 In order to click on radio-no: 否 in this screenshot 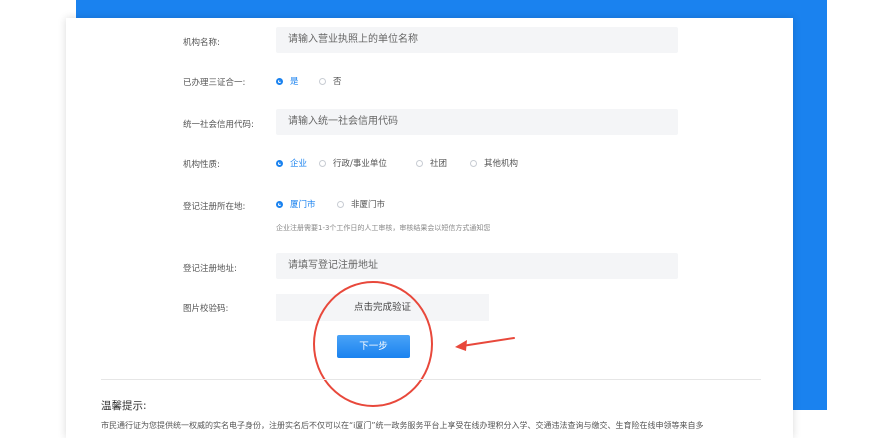, I will do `click(330, 81)`.